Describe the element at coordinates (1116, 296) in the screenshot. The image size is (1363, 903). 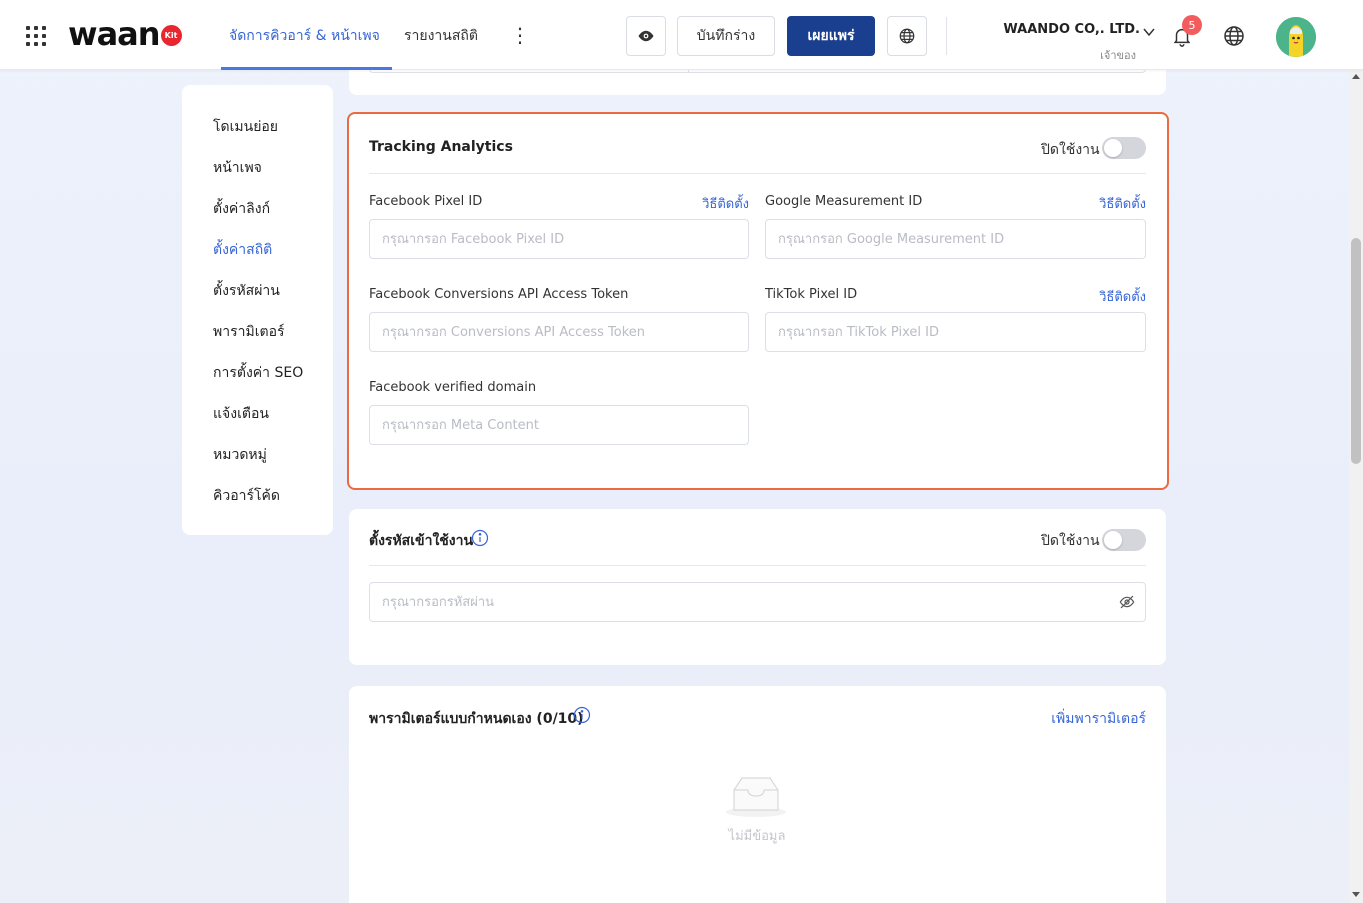
I see `tiktok-pixel-howto-link: วิธีติดตั้ง` at that location.